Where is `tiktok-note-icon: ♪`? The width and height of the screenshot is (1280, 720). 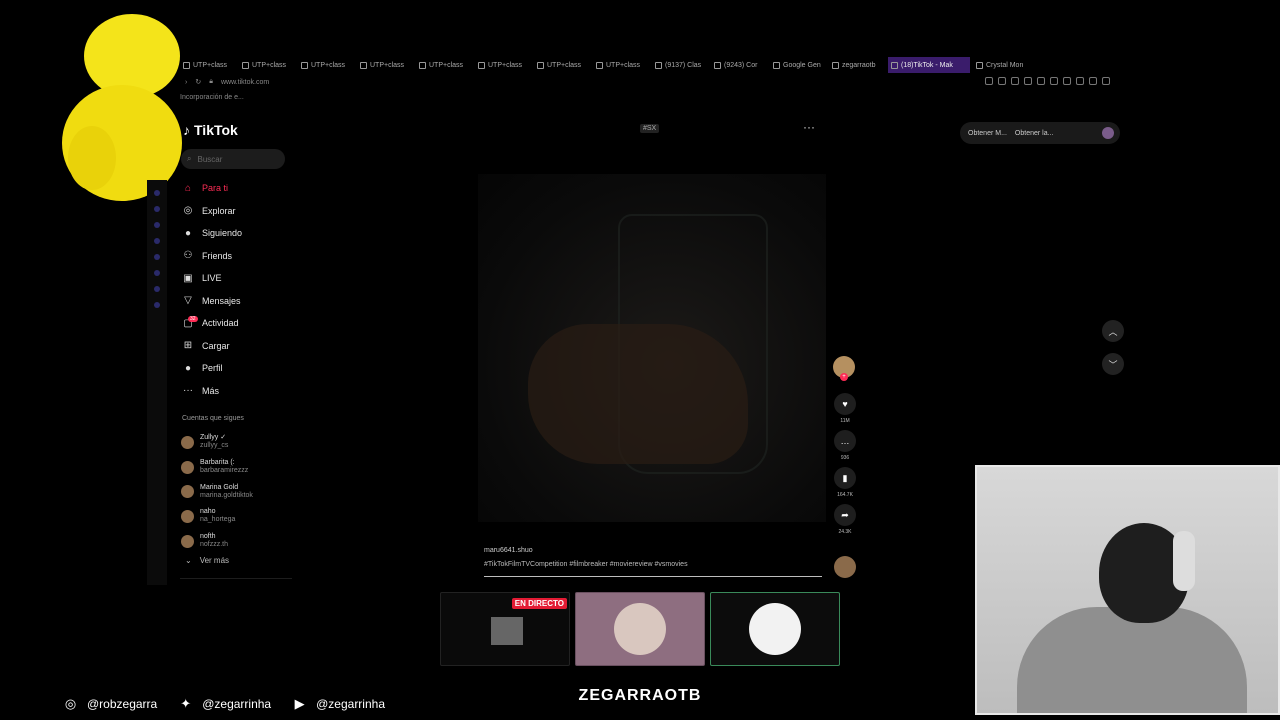 tiktok-note-icon: ♪ is located at coordinates (186, 130).